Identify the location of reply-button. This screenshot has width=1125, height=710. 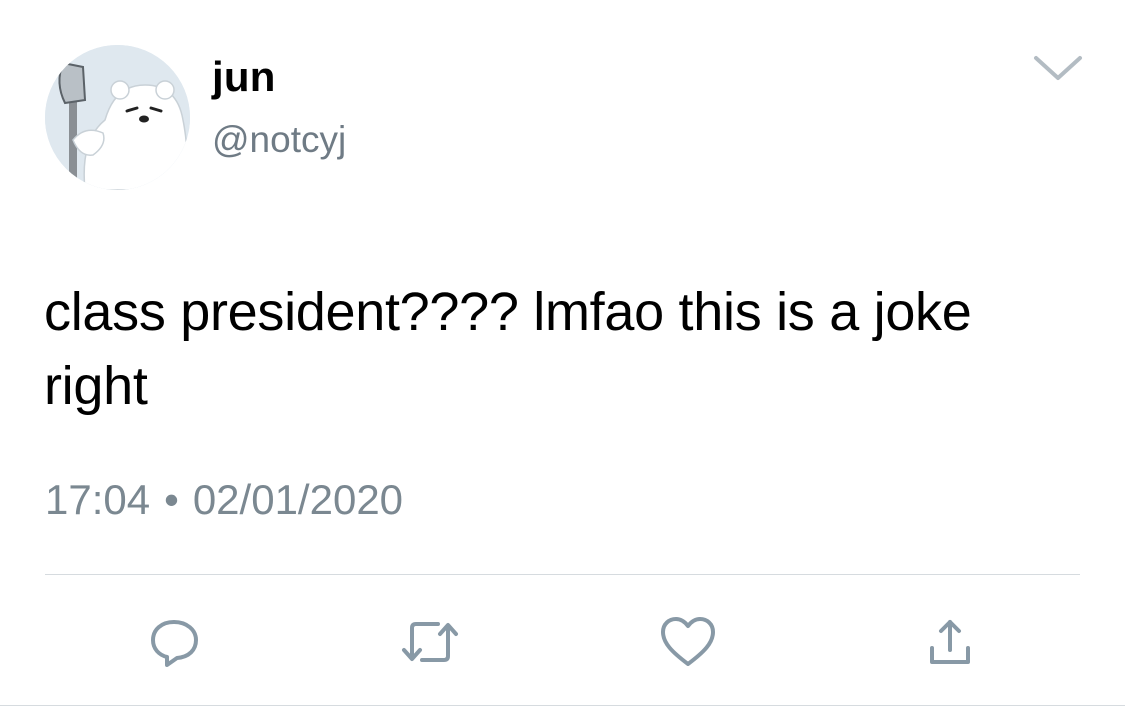
(174, 642).